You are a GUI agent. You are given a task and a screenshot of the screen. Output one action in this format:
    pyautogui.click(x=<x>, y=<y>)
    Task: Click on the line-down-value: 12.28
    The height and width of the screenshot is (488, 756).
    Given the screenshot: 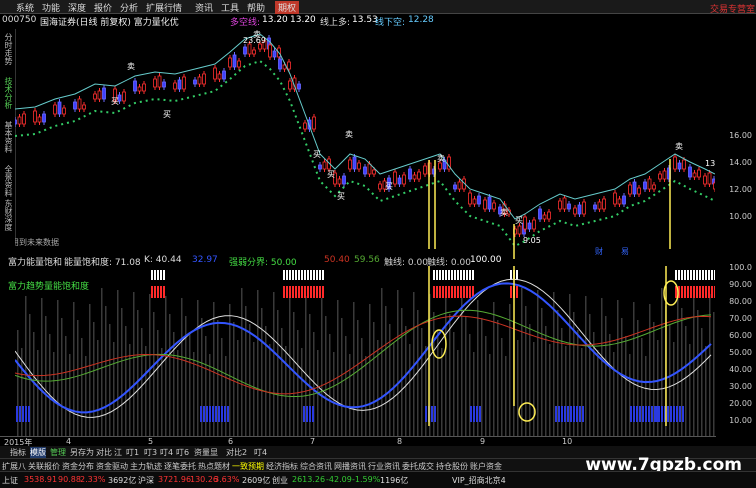 What is the action you would take?
    pyautogui.click(x=421, y=20)
    